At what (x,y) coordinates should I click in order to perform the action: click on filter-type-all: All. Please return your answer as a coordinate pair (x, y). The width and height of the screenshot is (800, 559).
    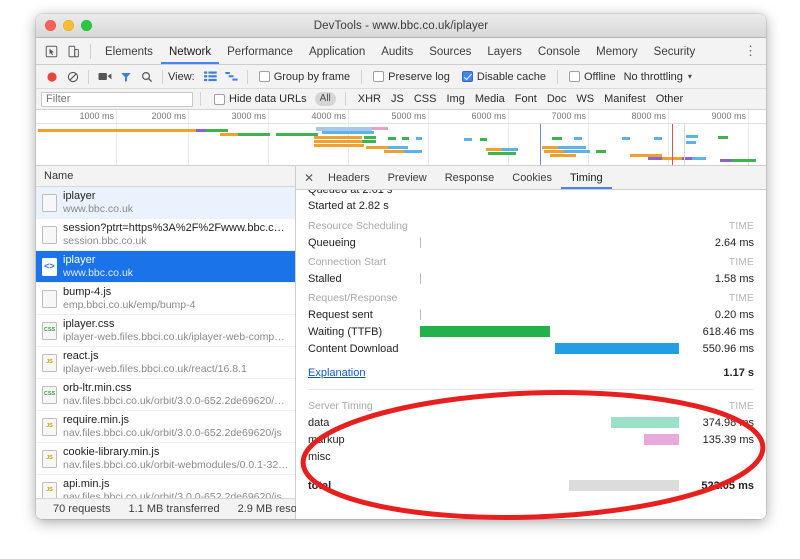
    Looking at the image, I should click on (325, 99).